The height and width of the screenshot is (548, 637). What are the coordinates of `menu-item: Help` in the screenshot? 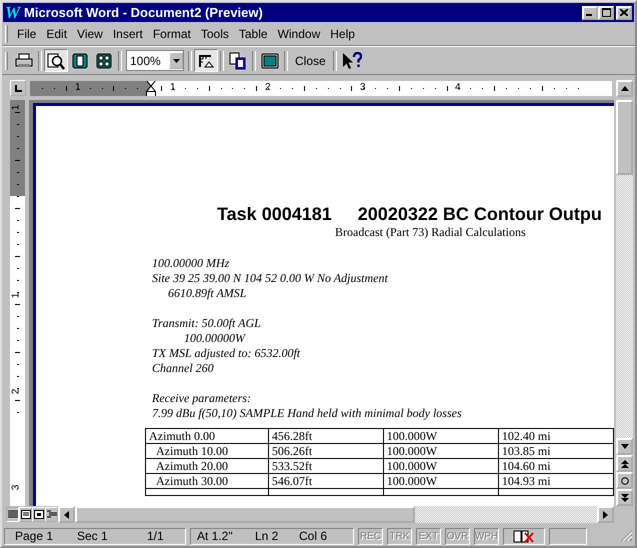 It's located at (342, 34).